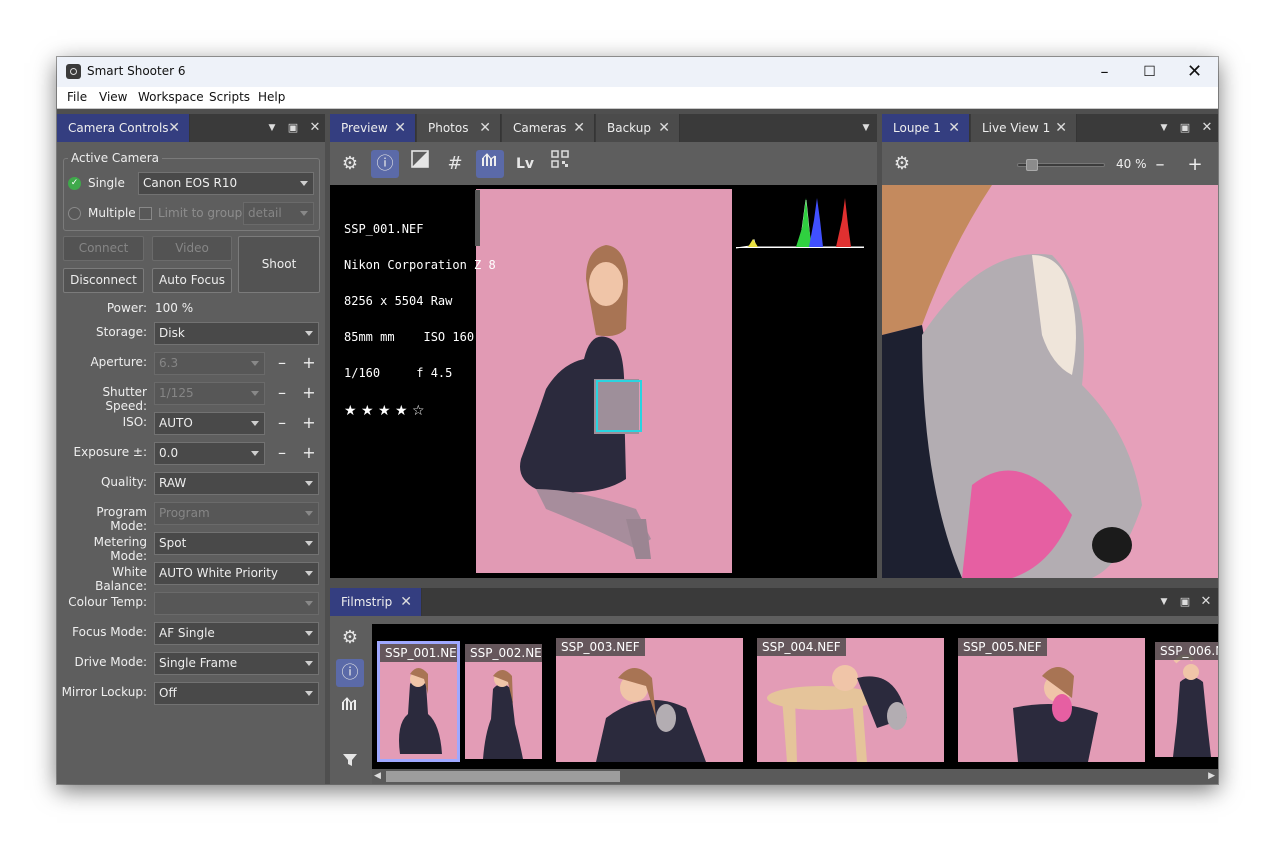 Image resolution: width=1275 pixels, height=841 pixels. Describe the element at coordinates (638, 128) in the screenshot. I see `tab-backup: Backup ✕` at that location.